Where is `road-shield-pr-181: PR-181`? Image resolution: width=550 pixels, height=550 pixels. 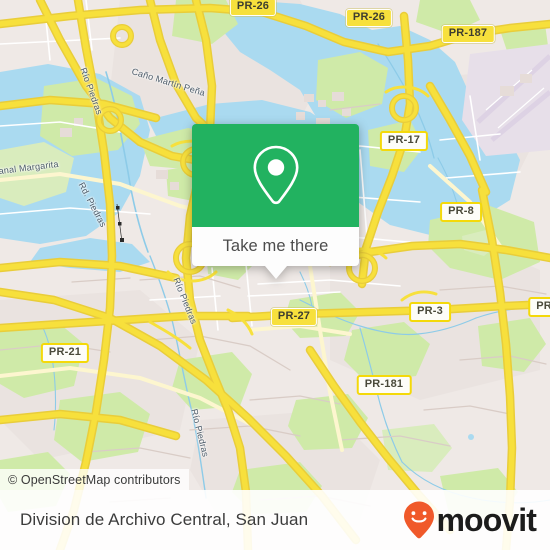 road-shield-pr-181: PR-181 is located at coordinates (384, 385).